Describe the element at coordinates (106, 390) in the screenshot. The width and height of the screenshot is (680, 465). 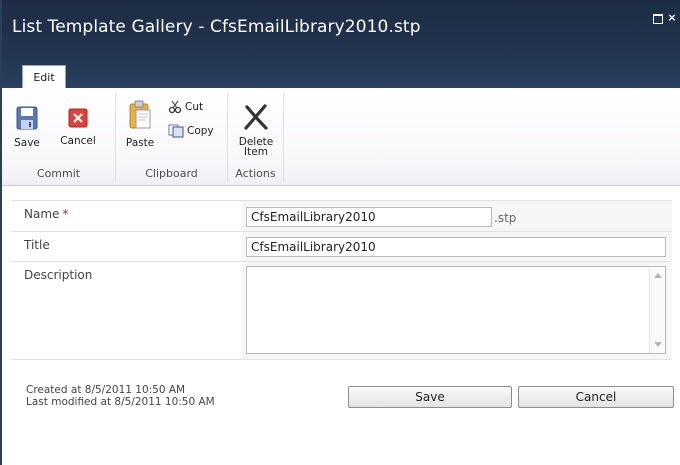
I see `created-text: Created at 8/5/2011 10:50 AM` at that location.